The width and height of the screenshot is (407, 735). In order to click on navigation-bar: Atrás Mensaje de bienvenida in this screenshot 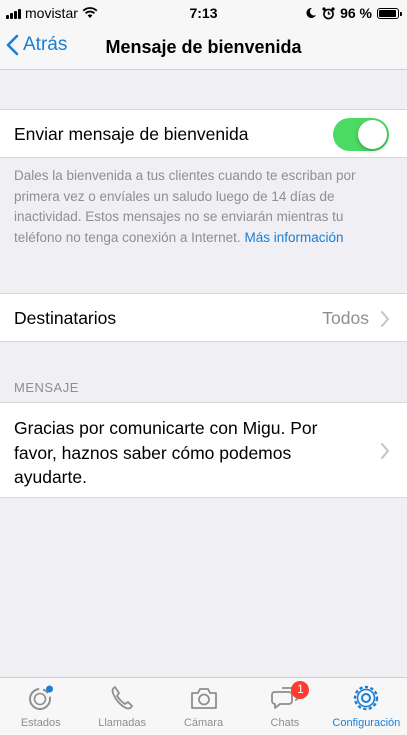, I will do `click(203, 48)`.